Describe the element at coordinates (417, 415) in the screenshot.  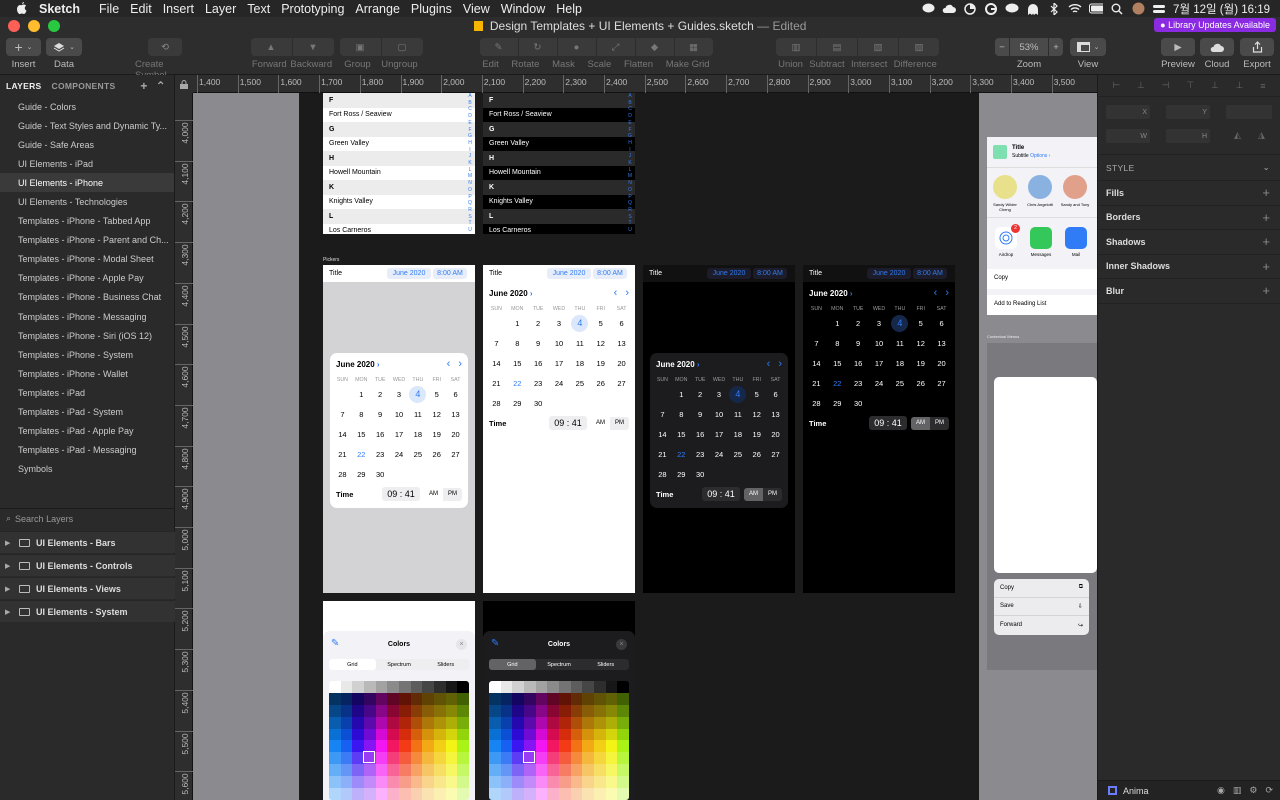
I see `calendar-day: 11` at that location.